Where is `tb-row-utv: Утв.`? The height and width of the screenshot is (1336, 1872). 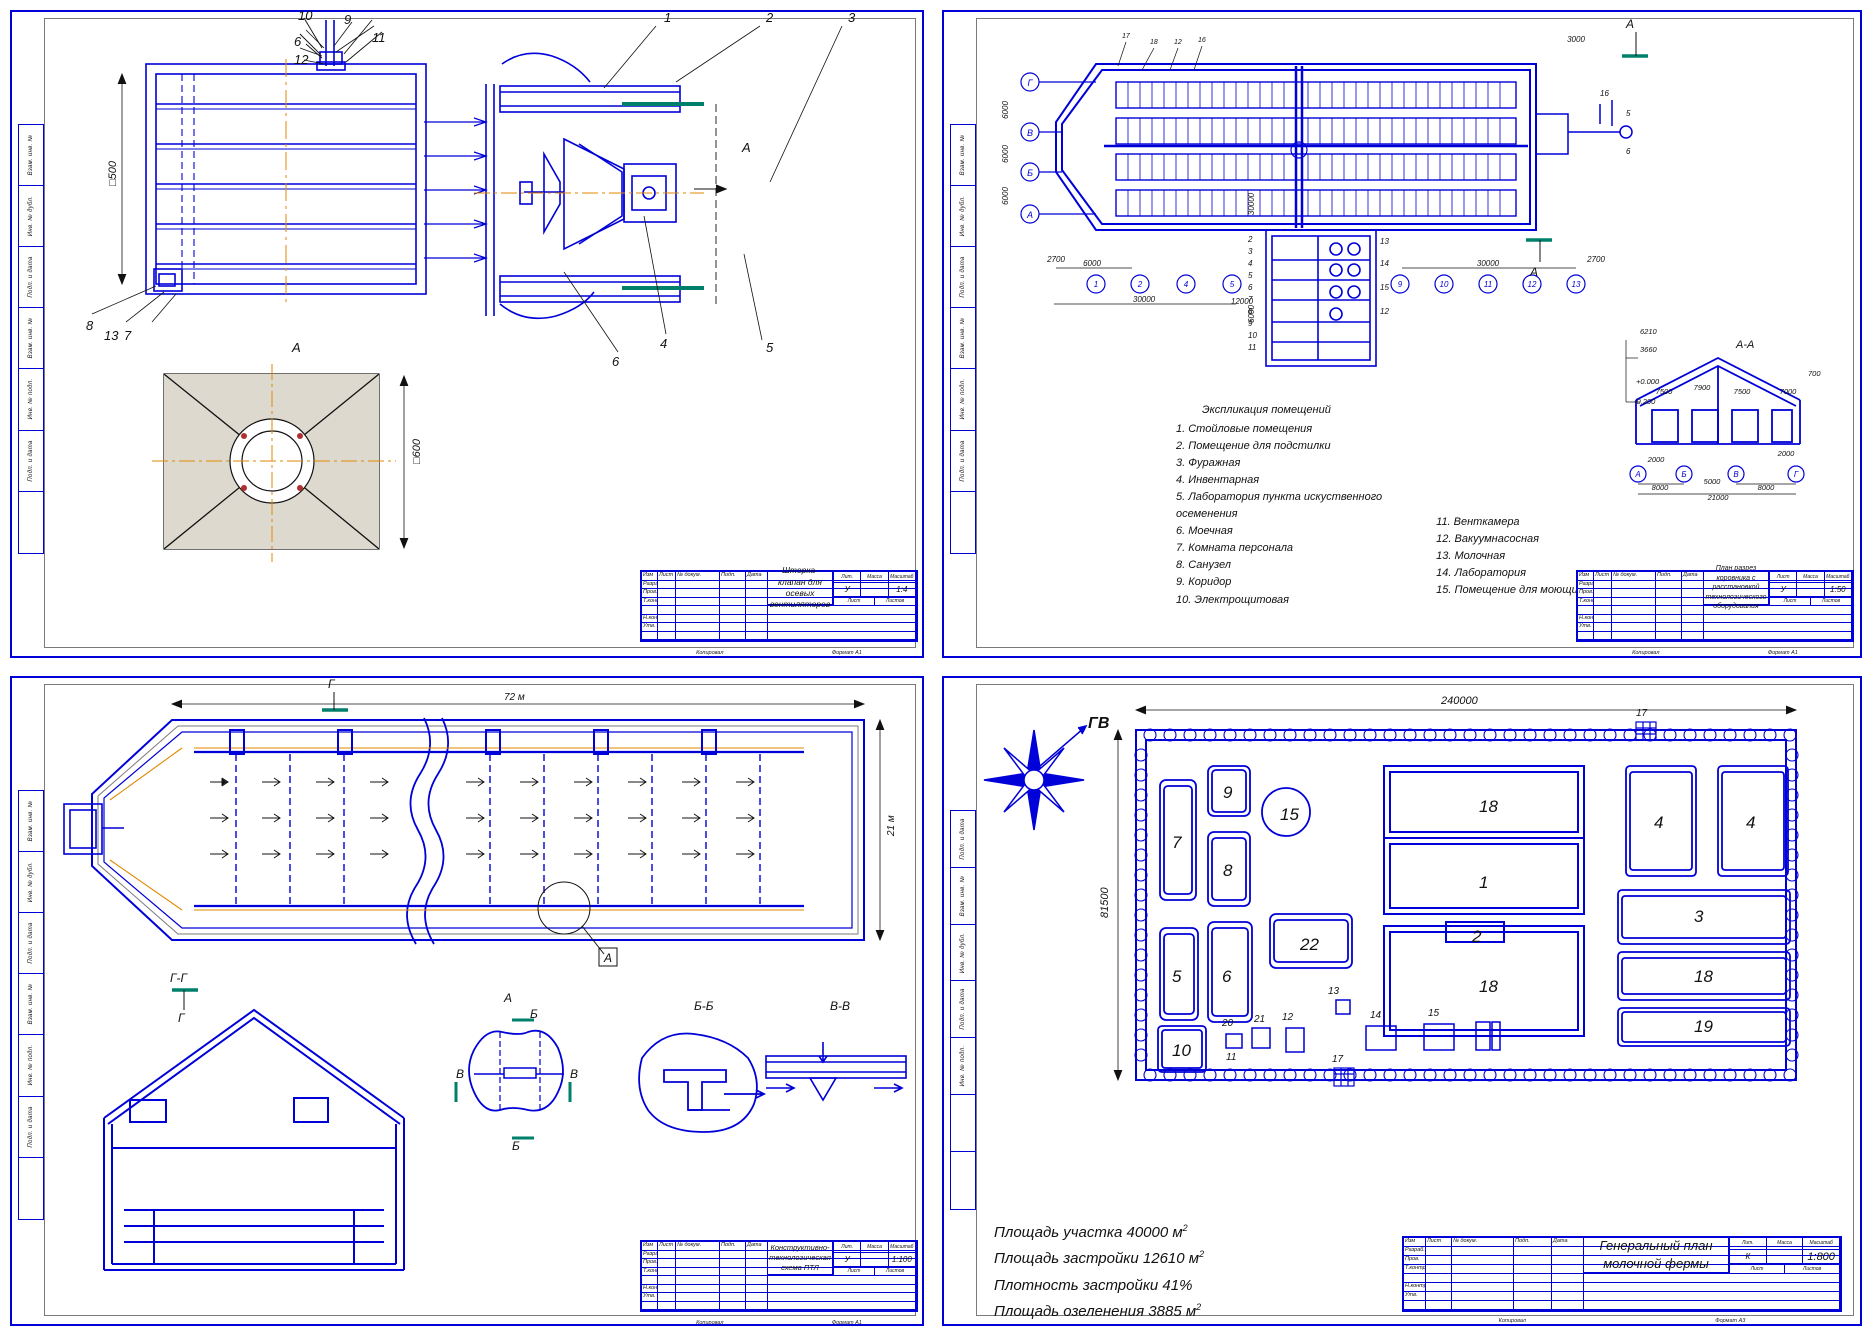 tb-row-utv: Утв. is located at coordinates (1415, 1296).